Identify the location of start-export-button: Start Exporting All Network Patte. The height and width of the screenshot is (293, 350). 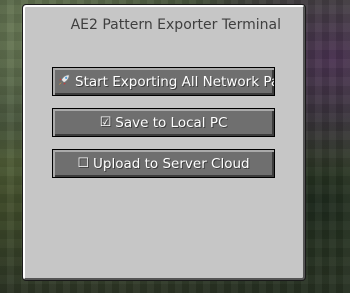
(163, 81).